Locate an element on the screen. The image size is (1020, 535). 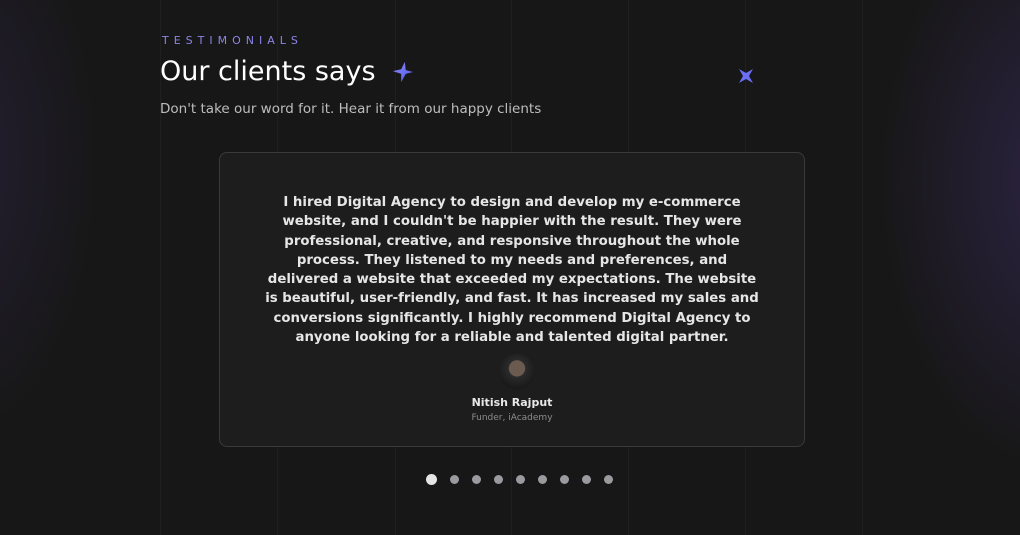
client-name: Nitish Rajput is located at coordinates (512, 402).